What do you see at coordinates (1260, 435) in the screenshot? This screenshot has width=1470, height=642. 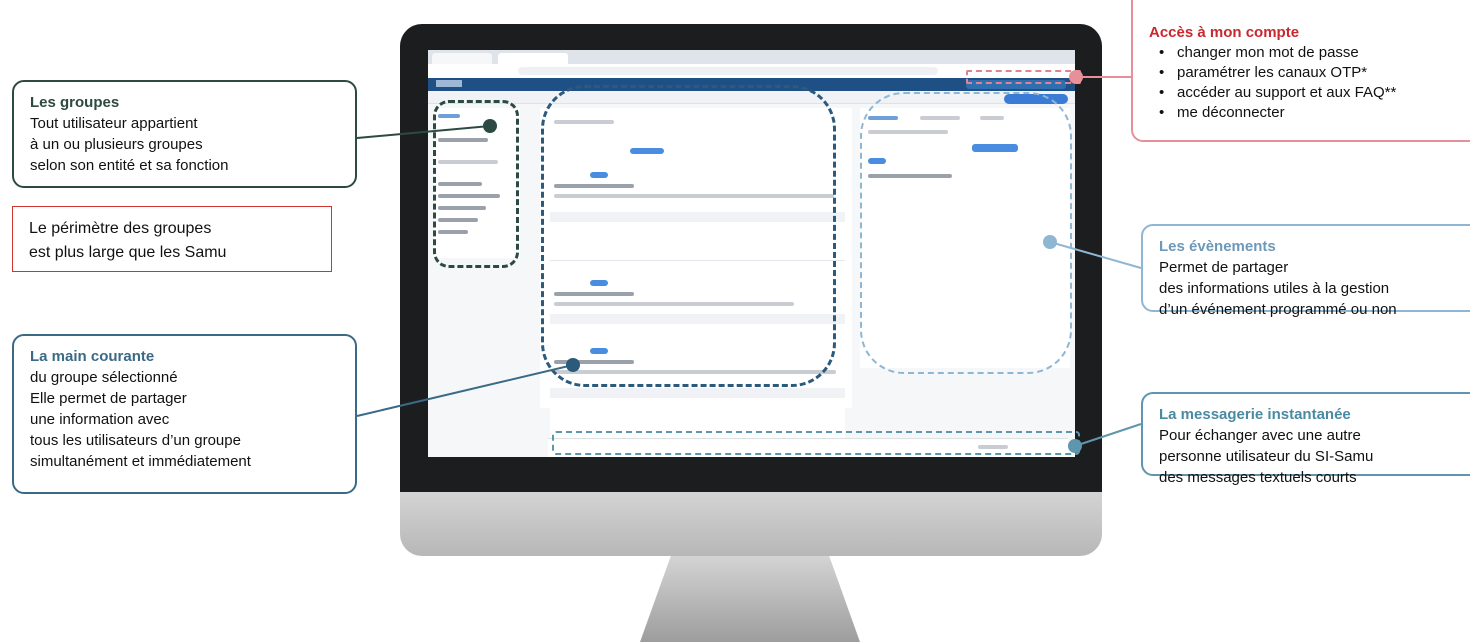 I see `callout-messagerie-line: Pour échanger avec une autre` at bounding box center [1260, 435].